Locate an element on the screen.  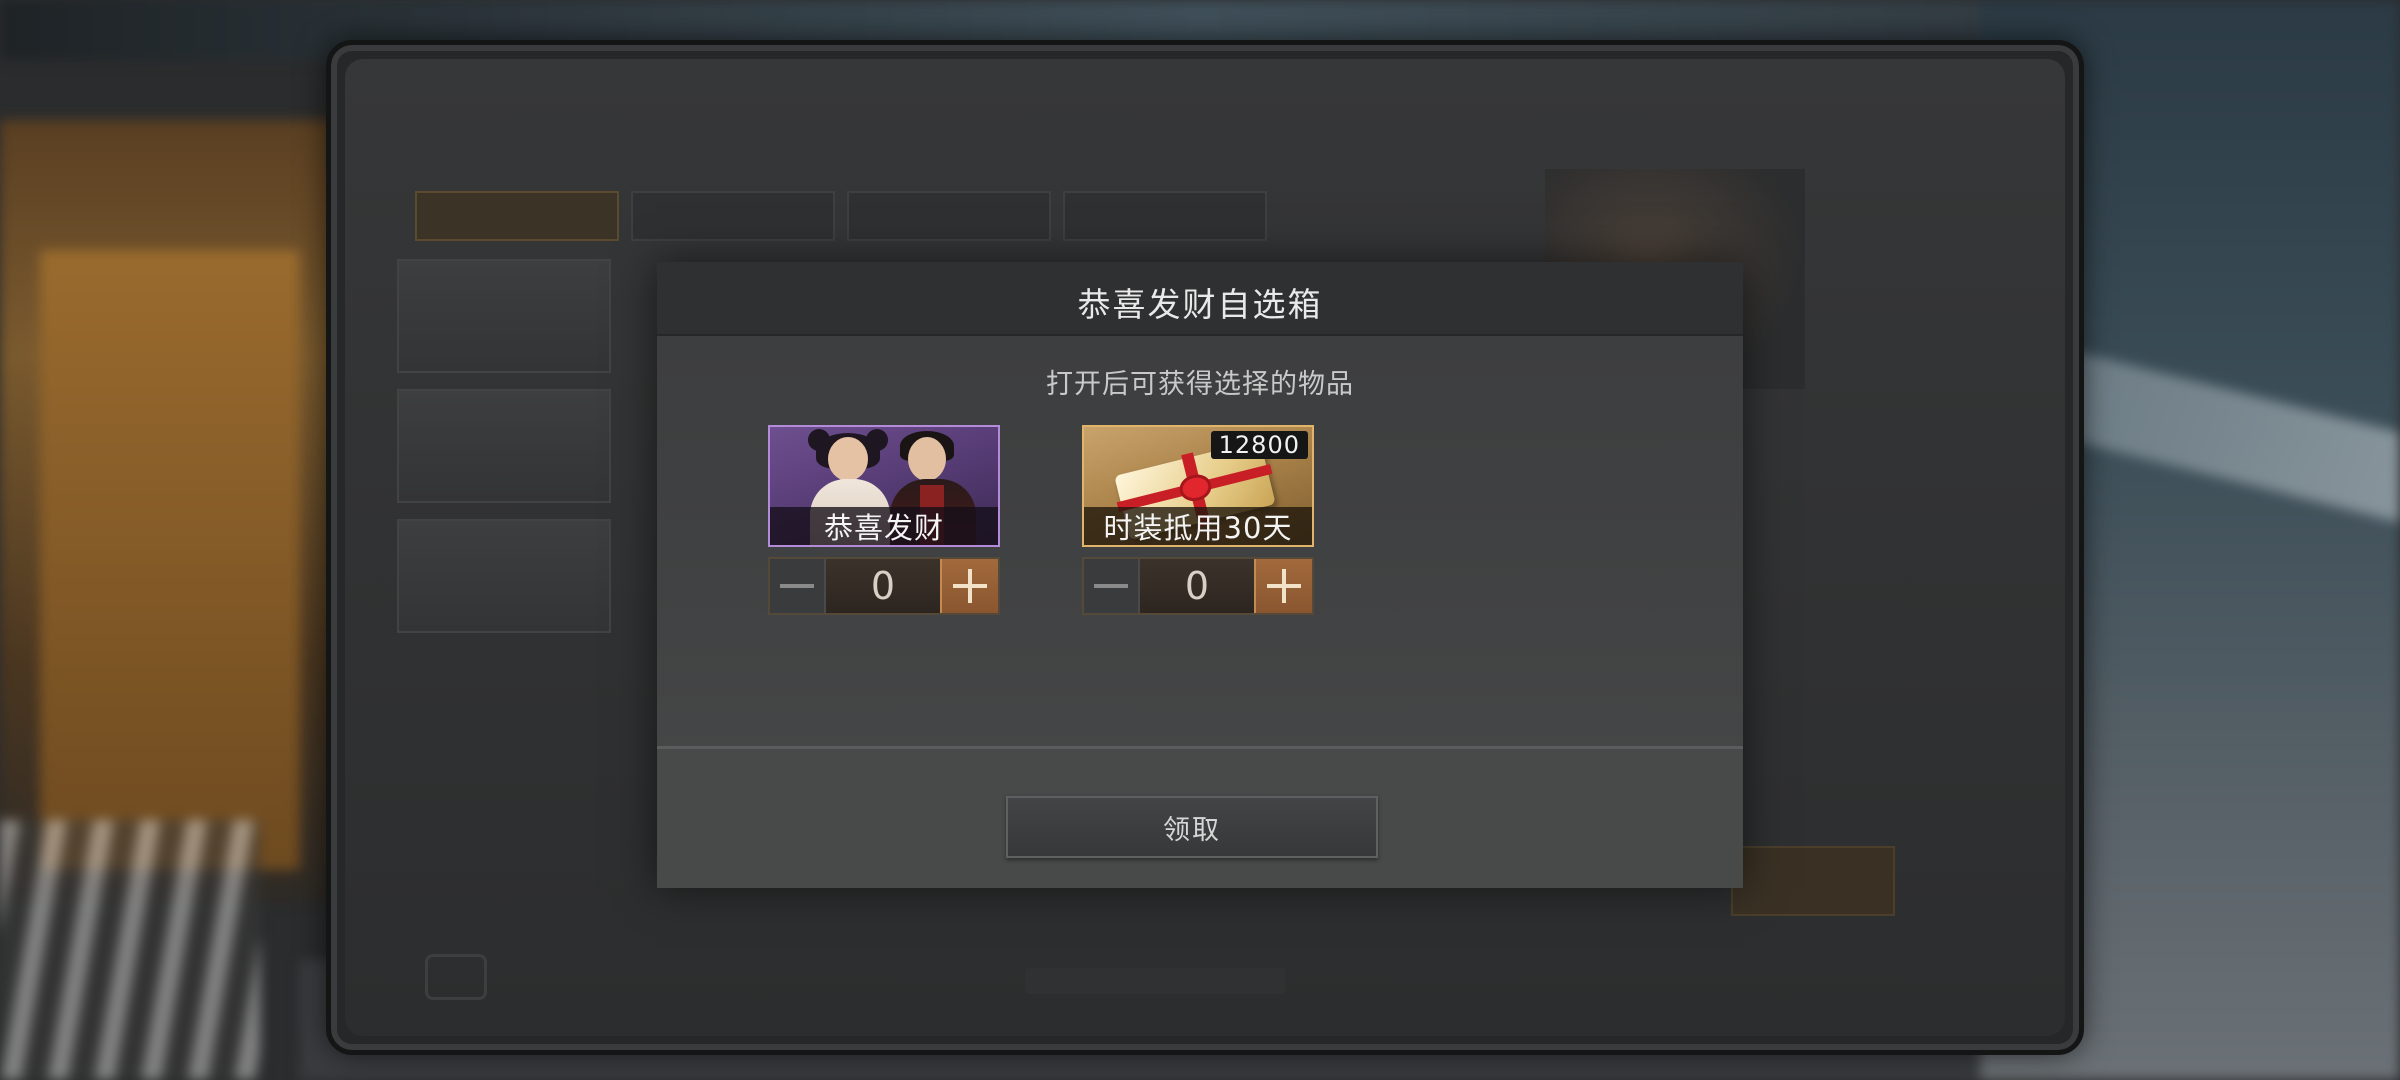
modal-header: 恭喜发财自选箱 is located at coordinates (1200, 299).